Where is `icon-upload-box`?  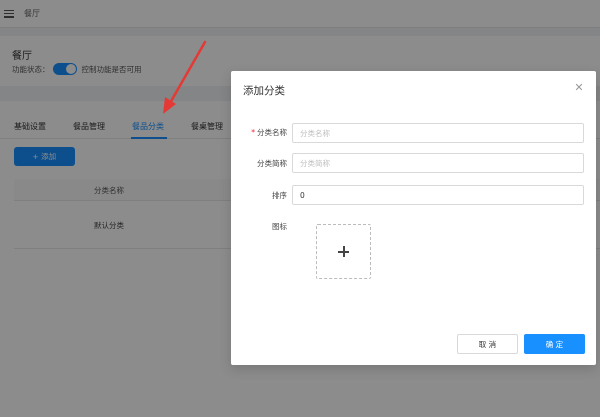
icon-upload-box is located at coordinates (343, 251).